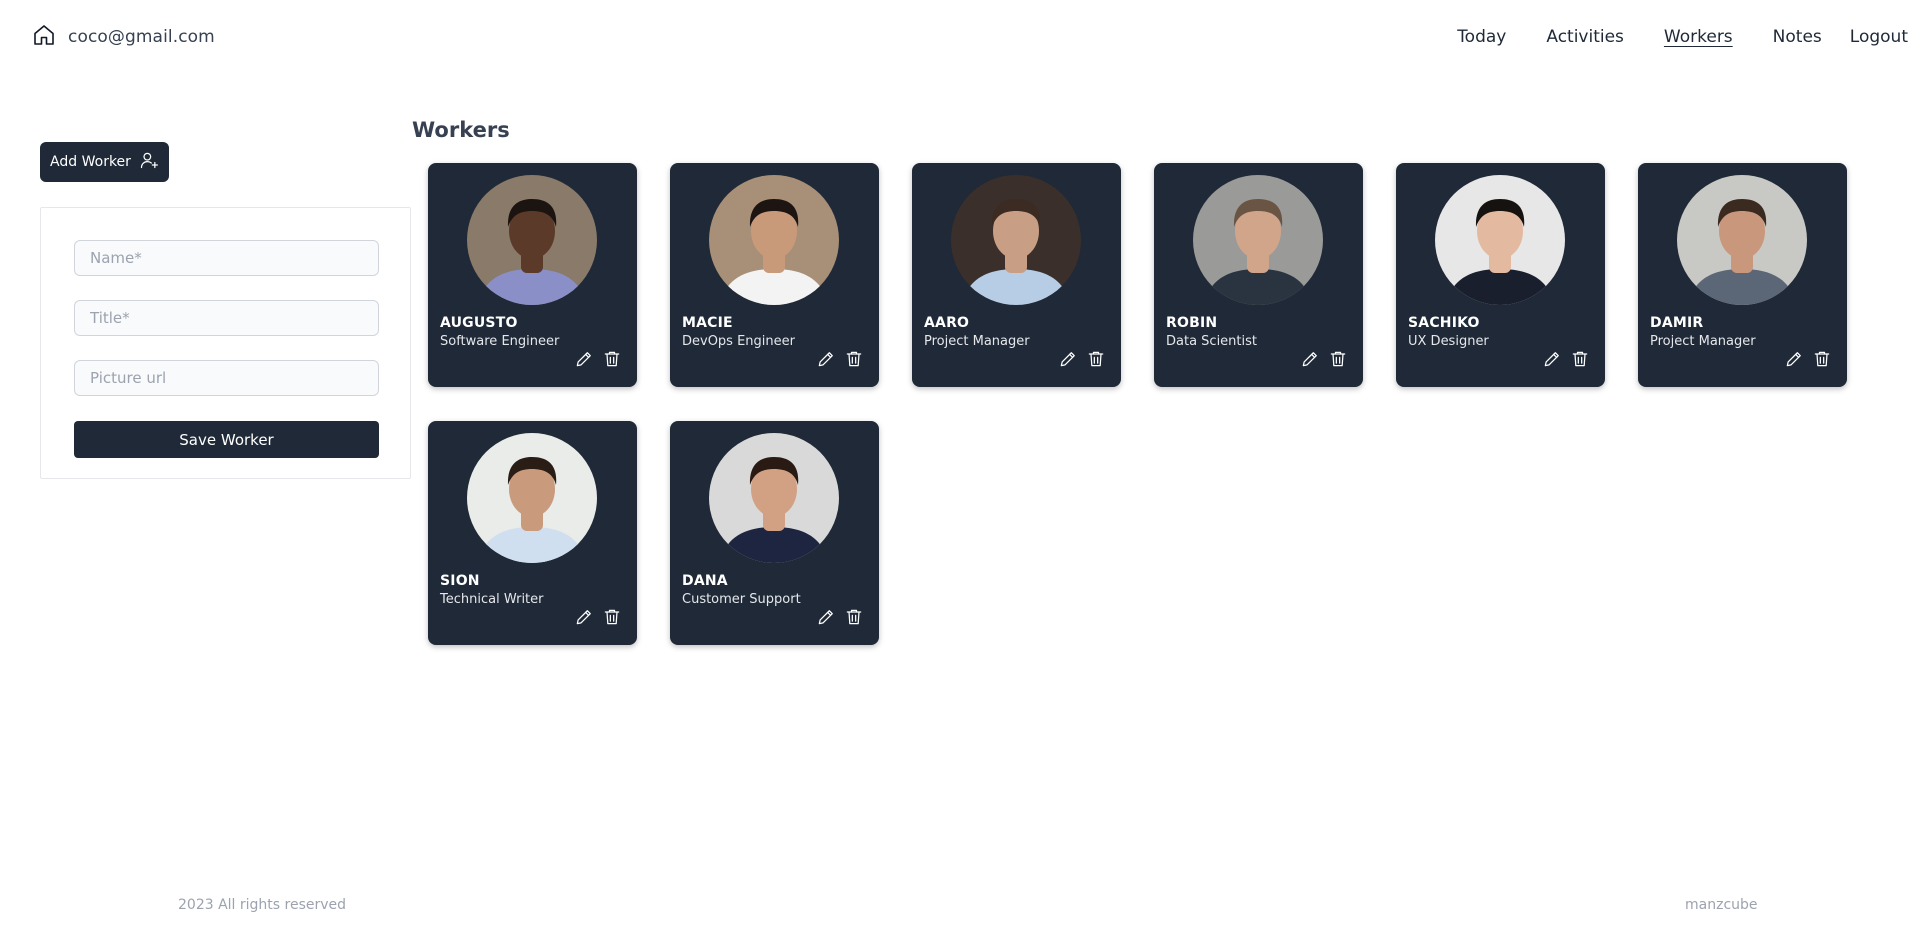 This screenshot has height=948, width=1920. What do you see at coordinates (90, 162) in the screenshot?
I see `add-worker-label: Add Worker` at bounding box center [90, 162].